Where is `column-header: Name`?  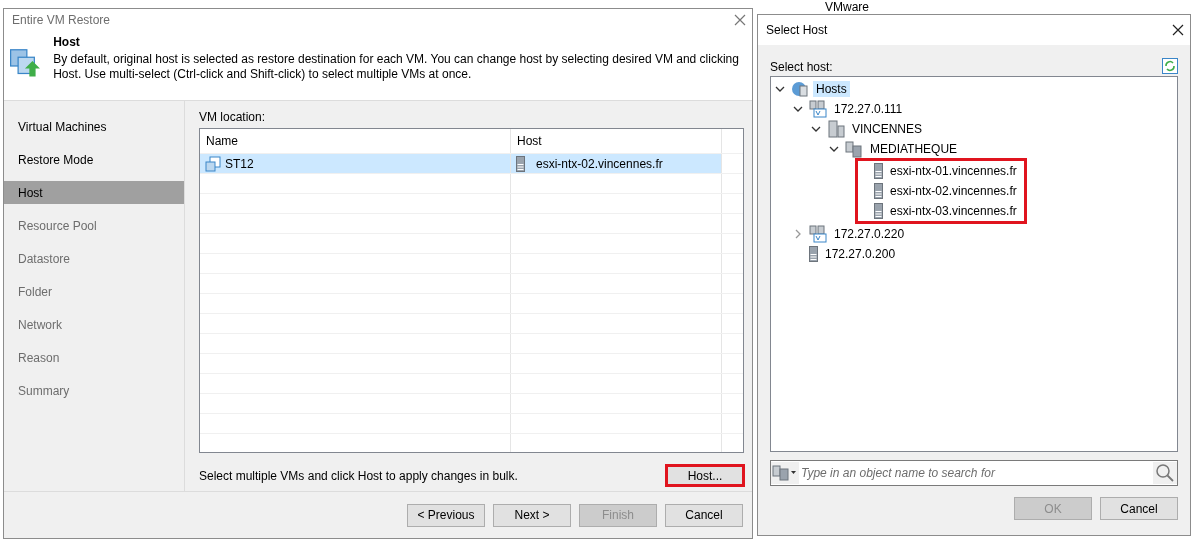 column-header: Name is located at coordinates (355, 141).